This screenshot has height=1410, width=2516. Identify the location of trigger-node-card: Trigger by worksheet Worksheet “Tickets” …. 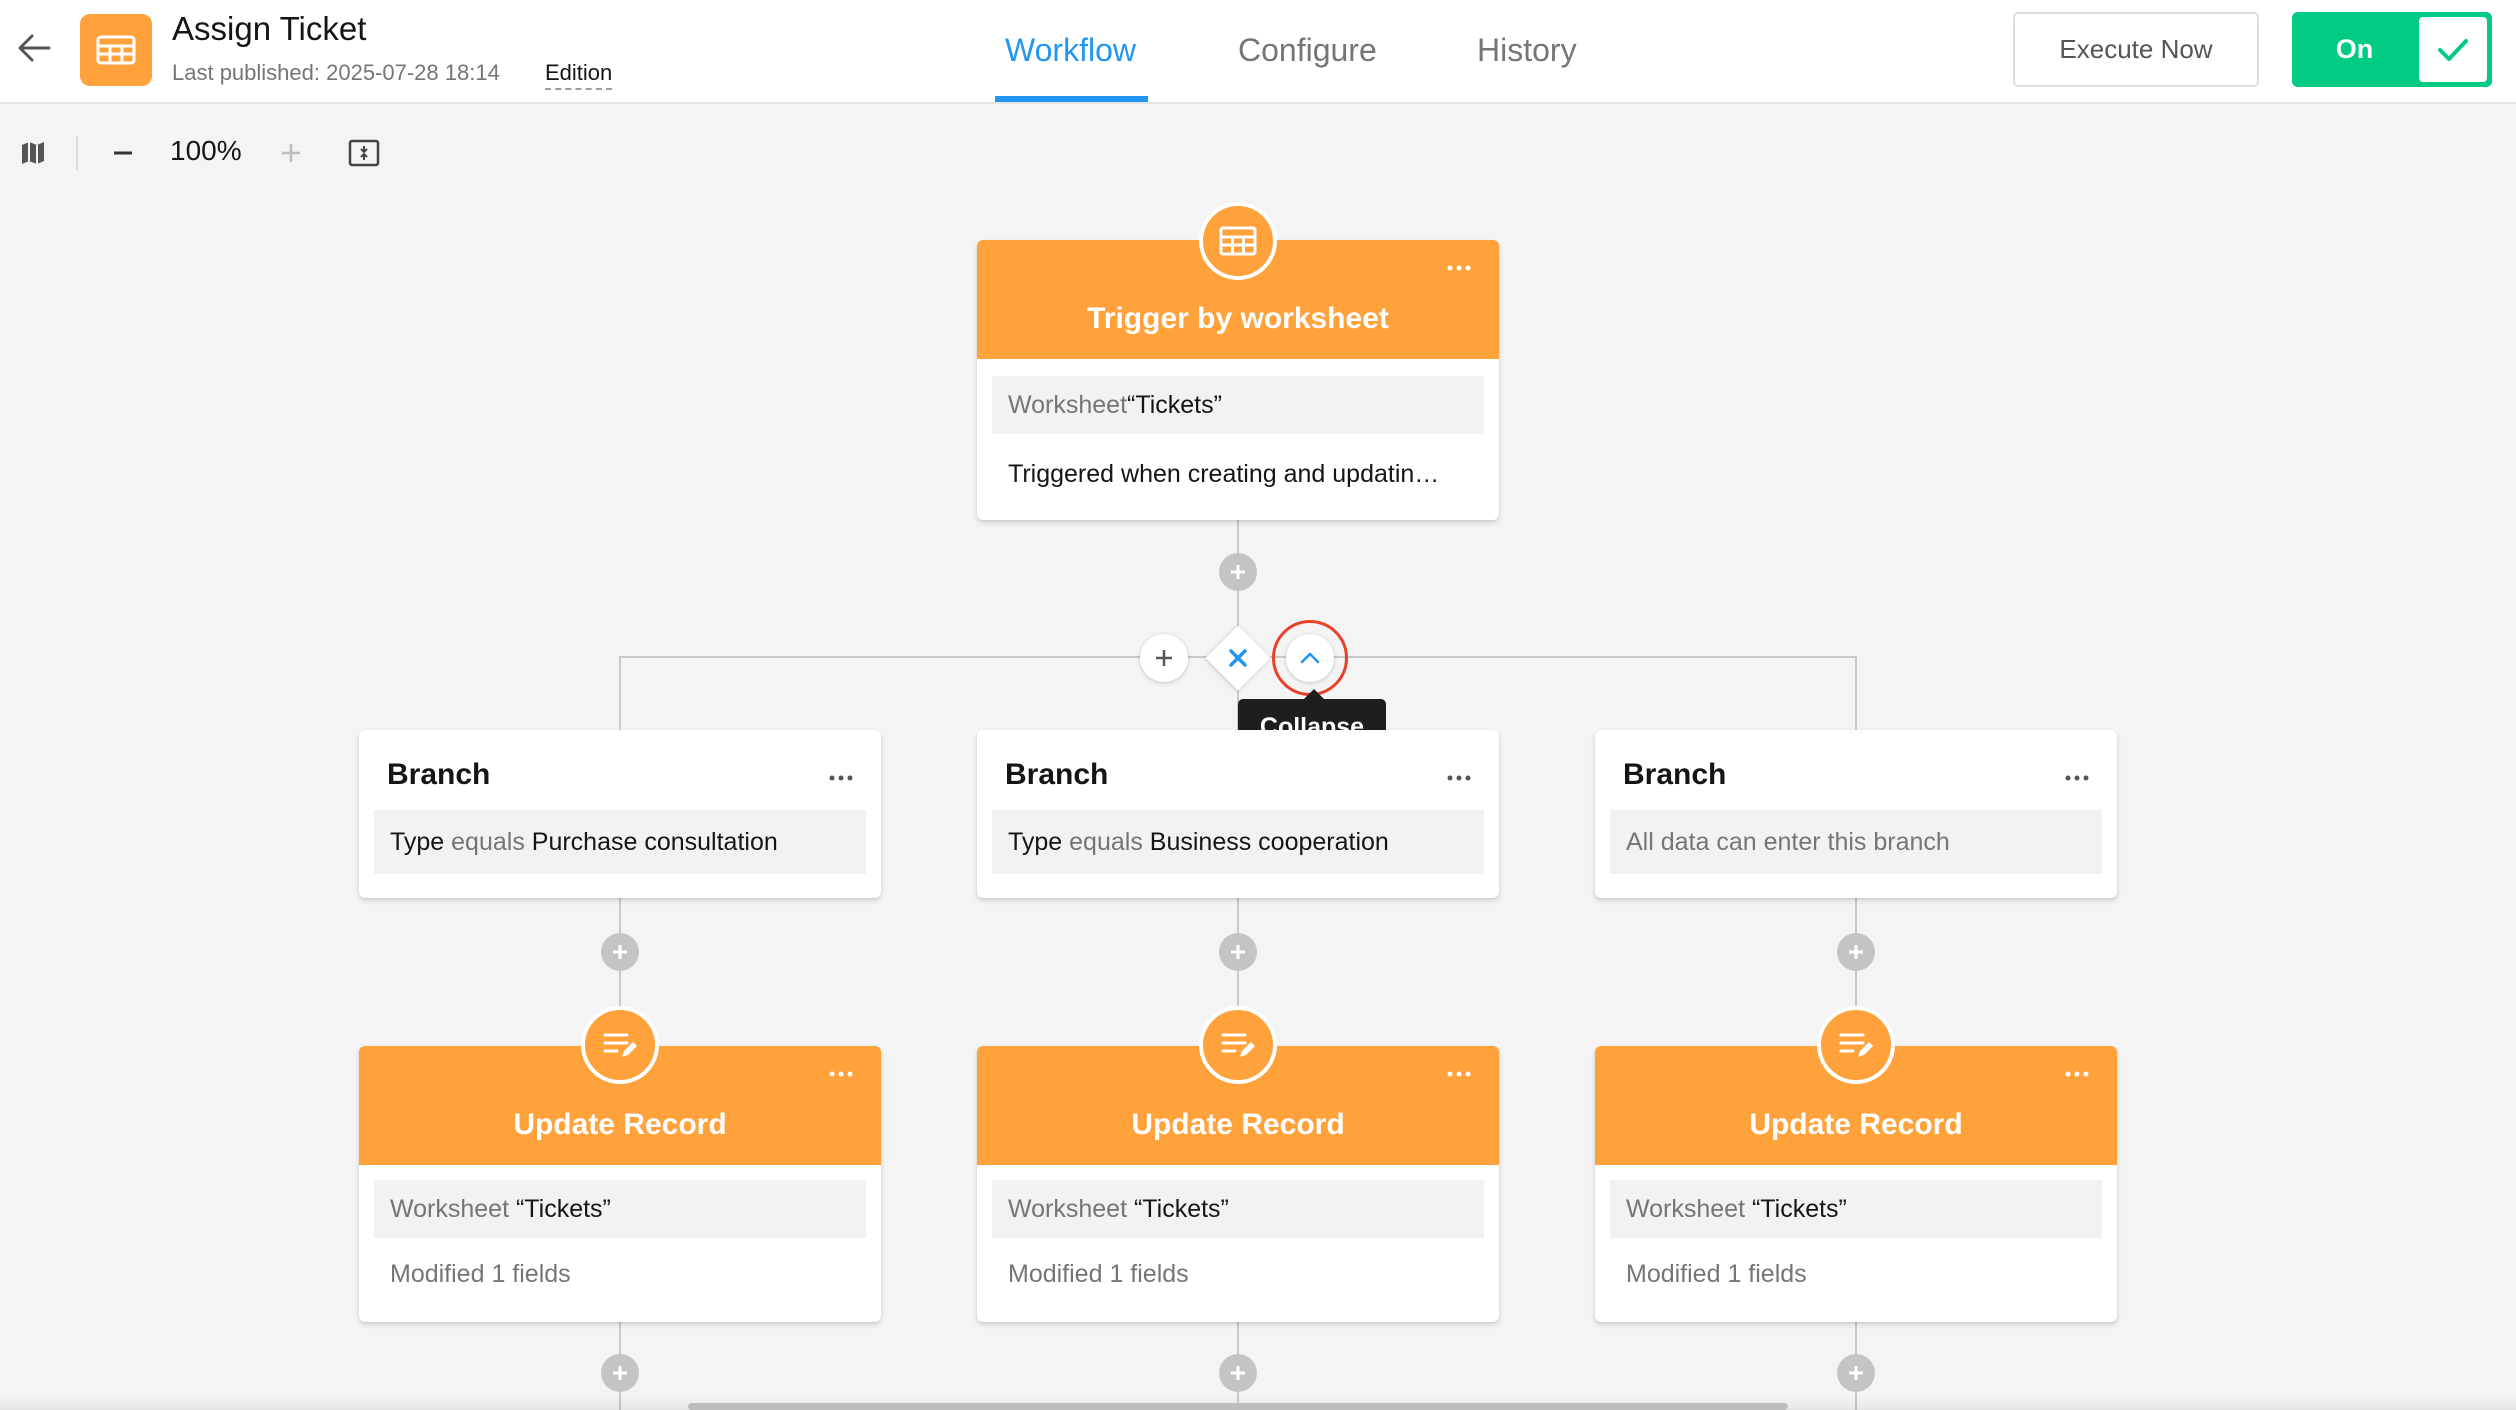
(1238, 380).